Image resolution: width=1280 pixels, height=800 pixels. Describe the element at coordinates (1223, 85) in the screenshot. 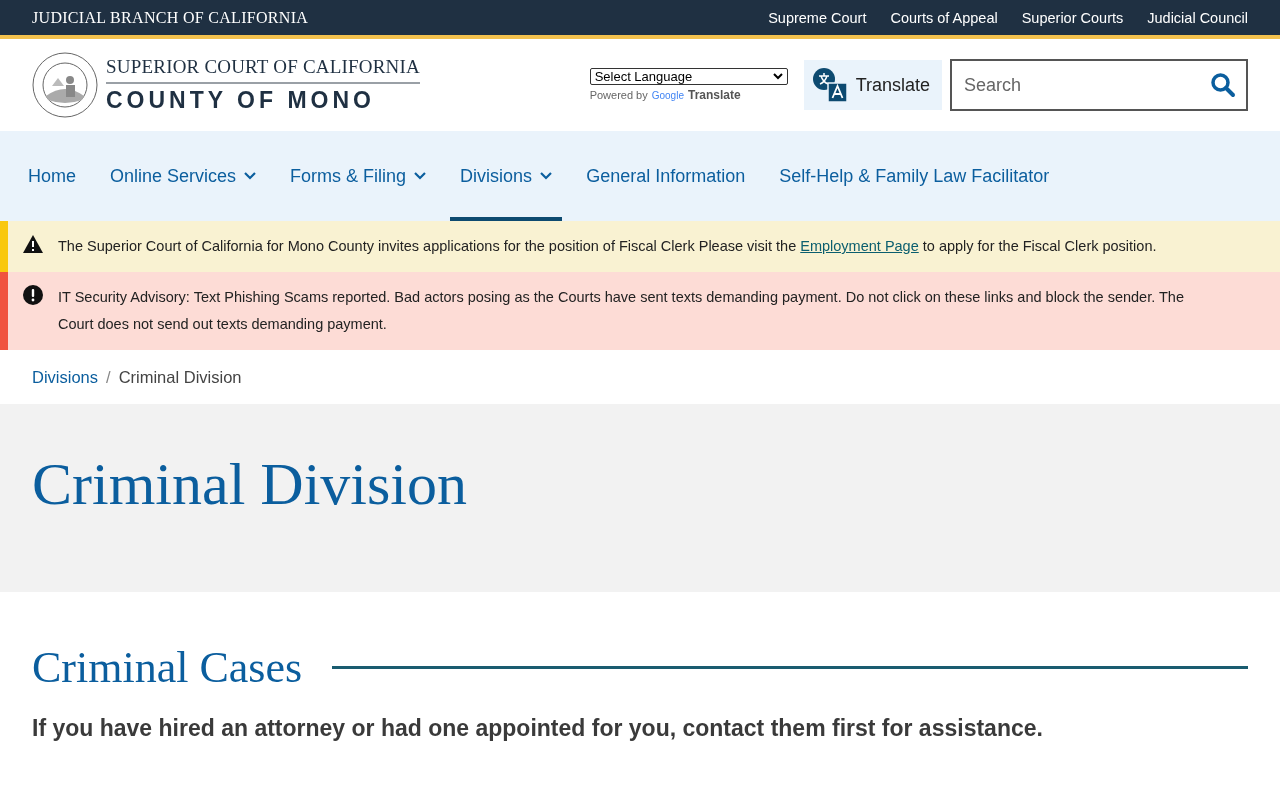

I see `search-icon` at that location.